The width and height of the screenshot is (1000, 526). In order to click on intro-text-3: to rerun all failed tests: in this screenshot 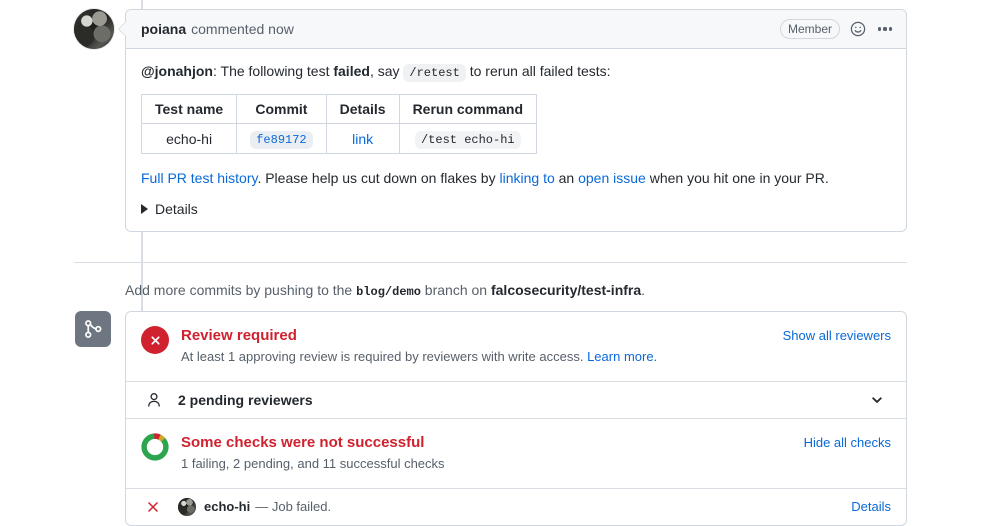, I will do `click(538, 71)`.